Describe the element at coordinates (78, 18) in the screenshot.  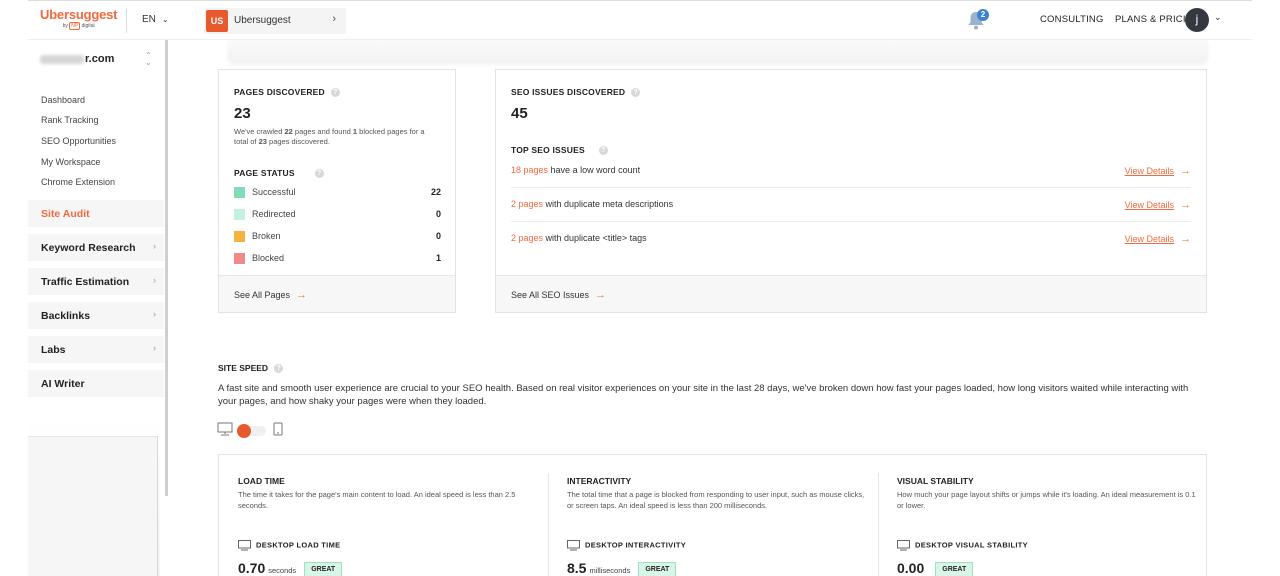
I see `ubersuggest-logo: Ubersuggest by NP digital` at that location.